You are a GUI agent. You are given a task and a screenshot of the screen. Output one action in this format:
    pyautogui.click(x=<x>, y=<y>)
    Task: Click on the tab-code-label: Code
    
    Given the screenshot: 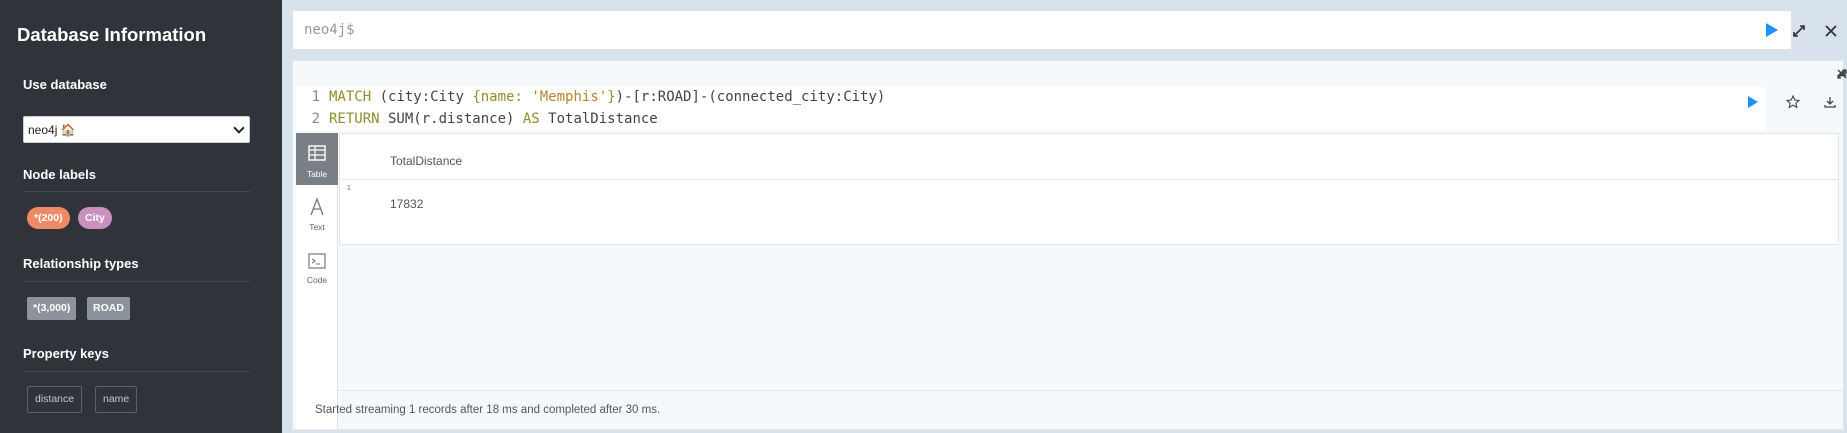 What is the action you would take?
    pyautogui.click(x=317, y=280)
    